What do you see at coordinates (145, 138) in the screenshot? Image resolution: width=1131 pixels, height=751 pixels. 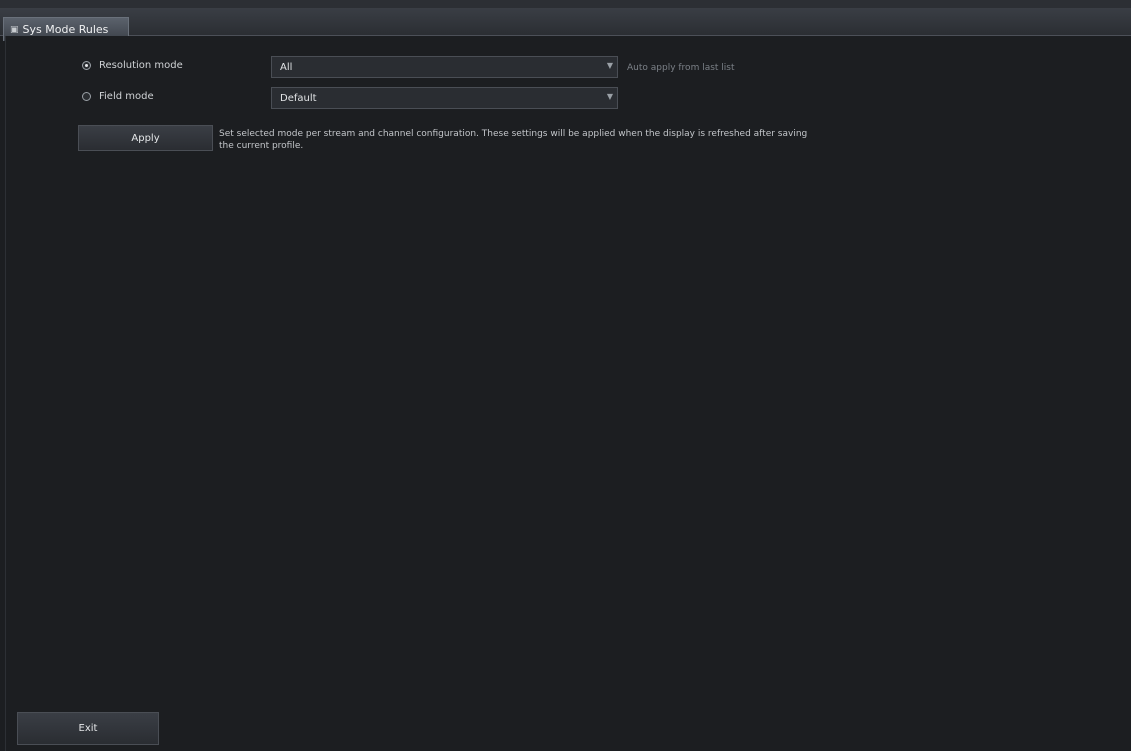 I see `apply-button: Apply` at bounding box center [145, 138].